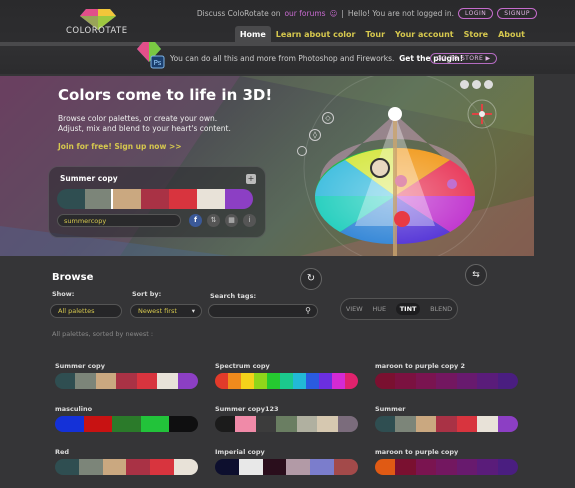 This screenshot has width=575, height=488. What do you see at coordinates (240, 452) in the screenshot?
I see `palette-name: Imperial copy` at bounding box center [240, 452].